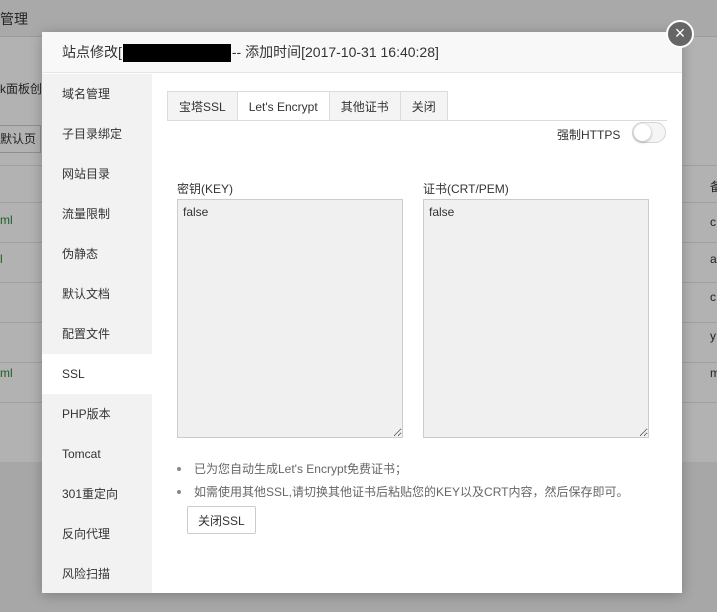 This screenshot has width=717, height=612. What do you see at coordinates (97, 374) in the screenshot?
I see `sidebar-item-ssl: SSL` at bounding box center [97, 374].